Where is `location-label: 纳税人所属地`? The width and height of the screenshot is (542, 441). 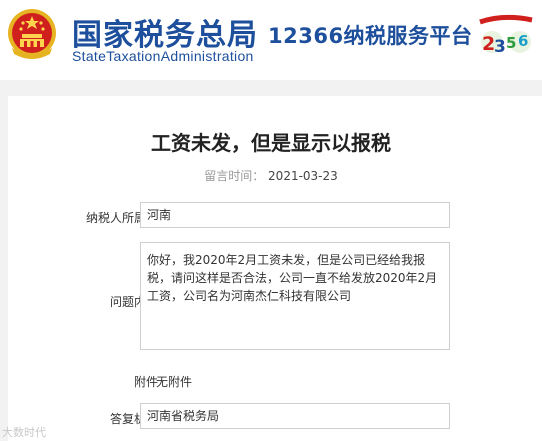 location-label: 纳税人所属地 is located at coordinates (121, 218).